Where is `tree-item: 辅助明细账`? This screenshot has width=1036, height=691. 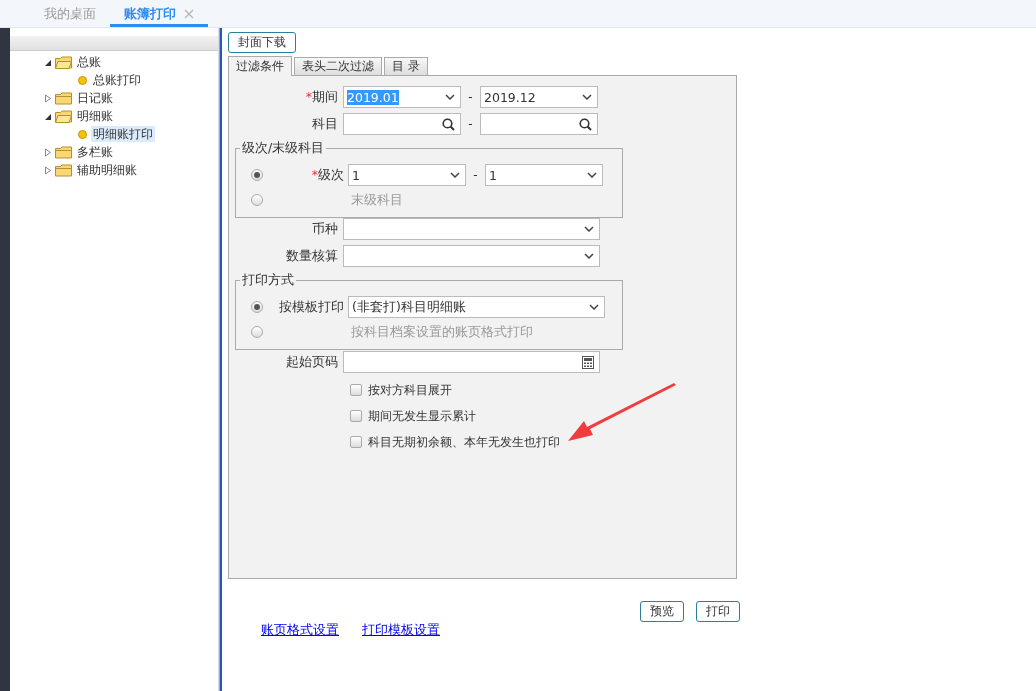
tree-item: 辅助明细账 is located at coordinates (107, 170).